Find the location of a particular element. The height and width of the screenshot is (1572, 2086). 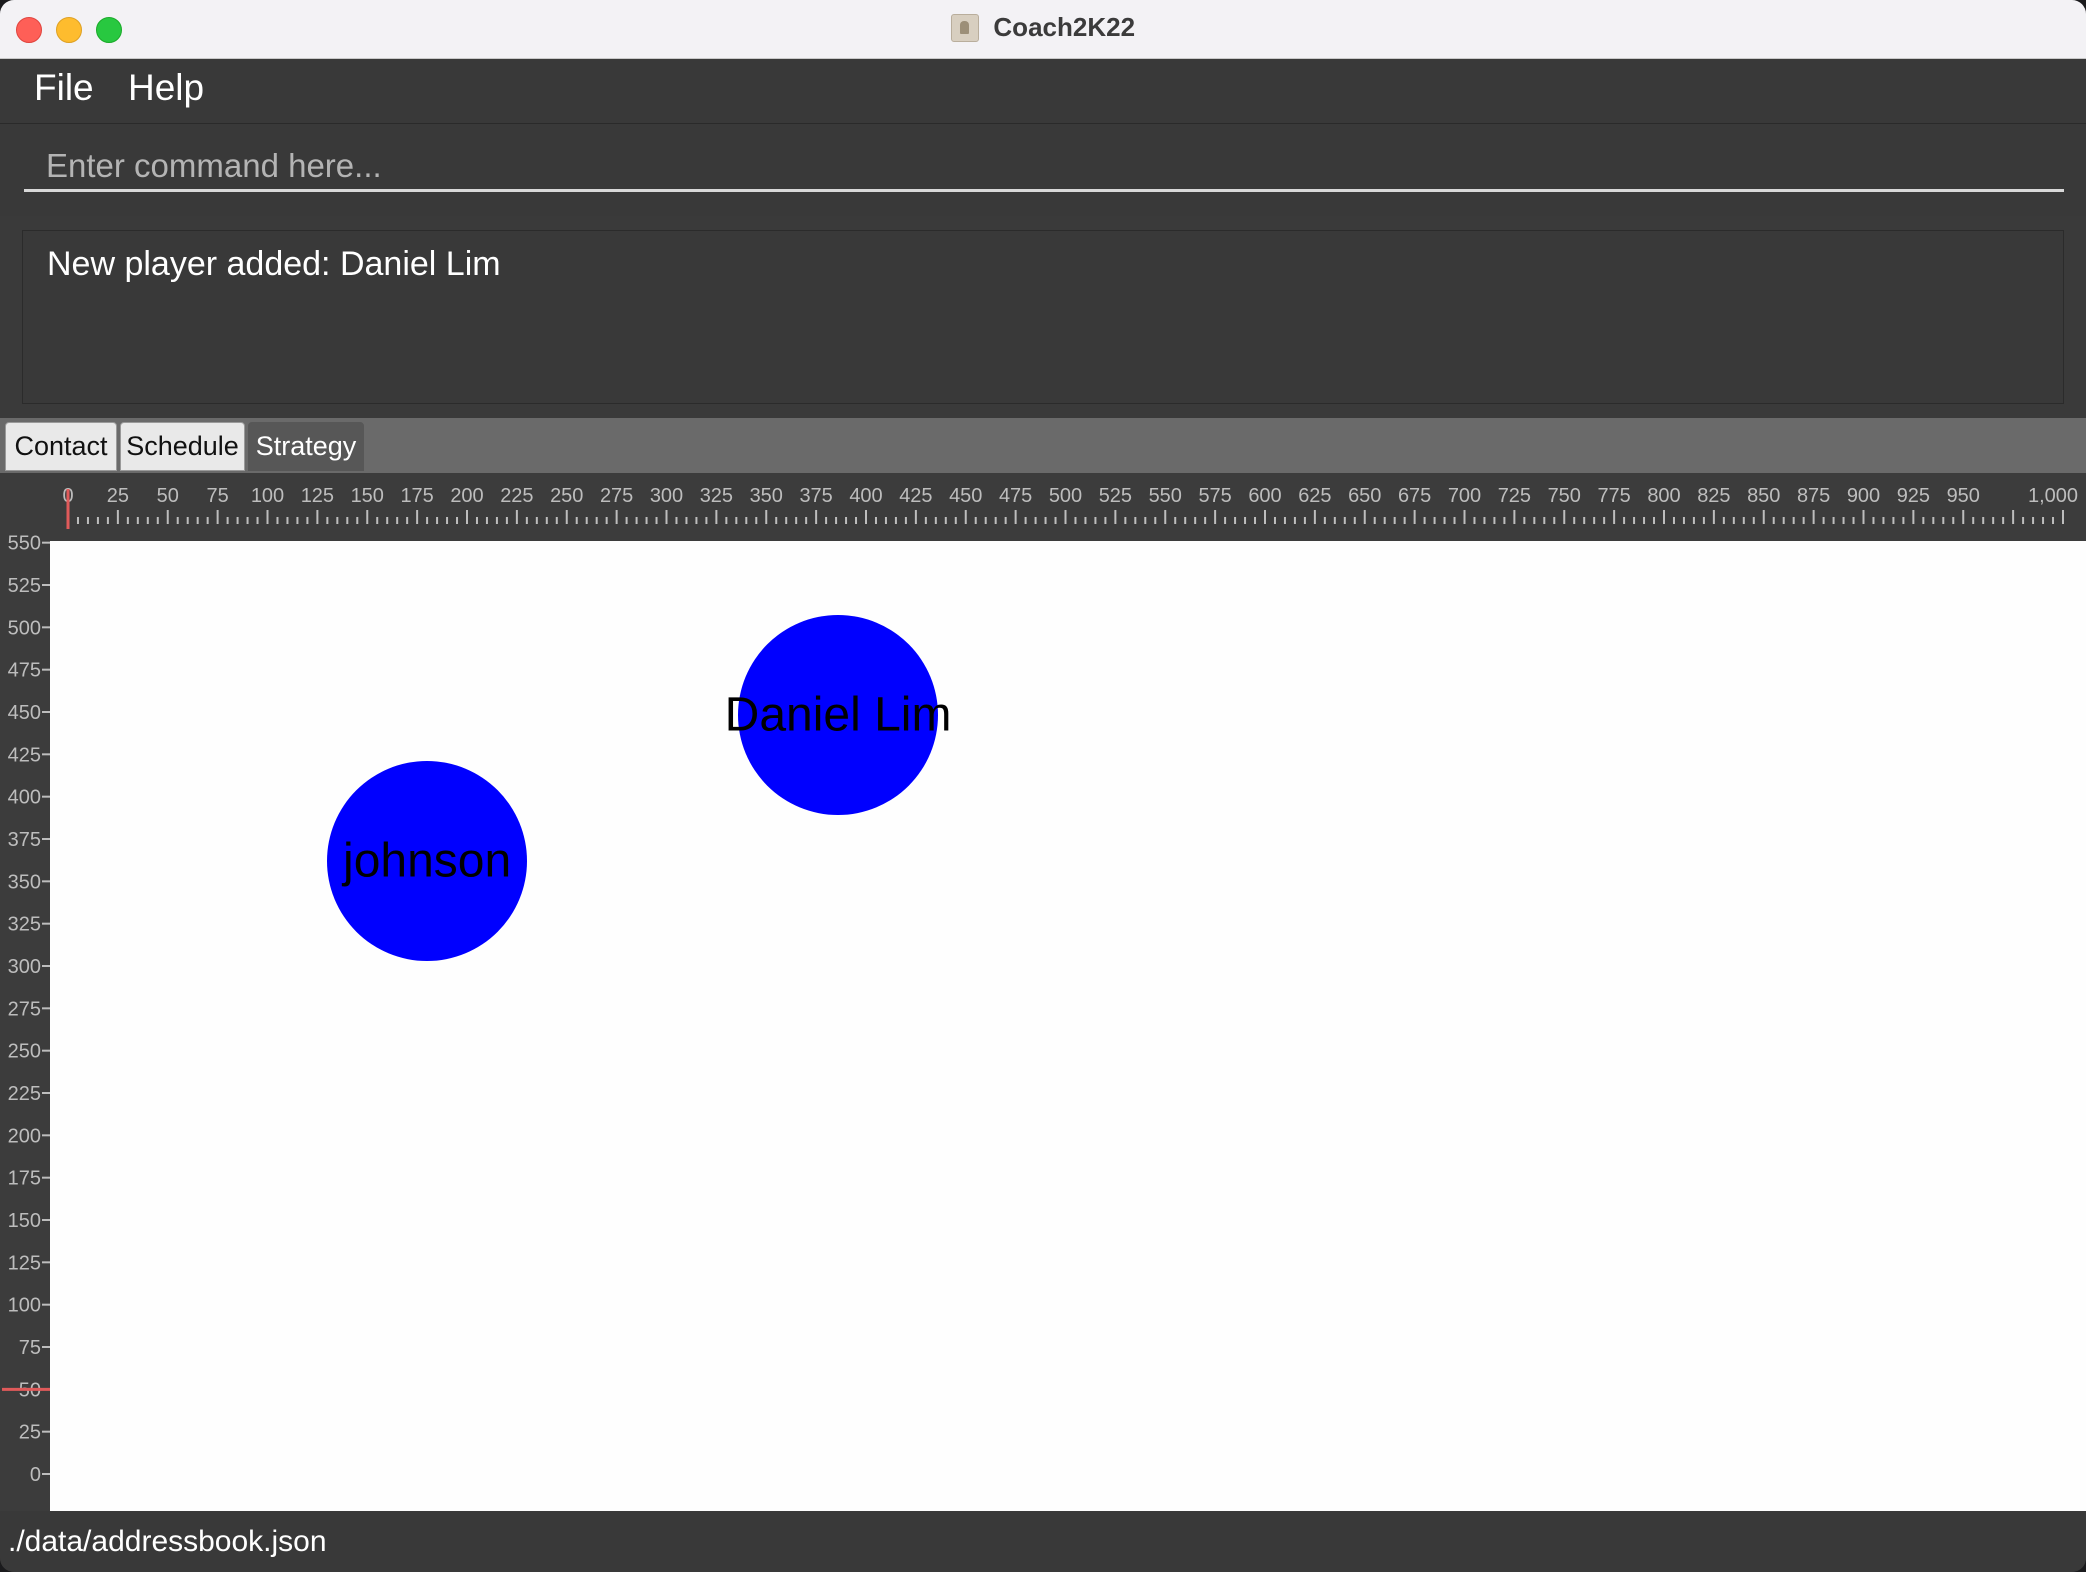

y-ruler-label: 475 is located at coordinates (24, 671).